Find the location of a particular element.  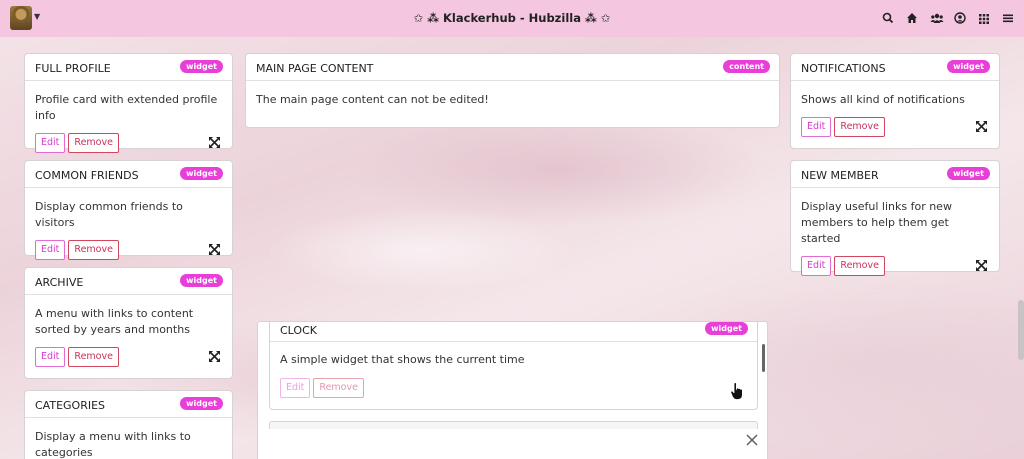

widget-title: CATEGORIES widget is located at coordinates (128, 404).